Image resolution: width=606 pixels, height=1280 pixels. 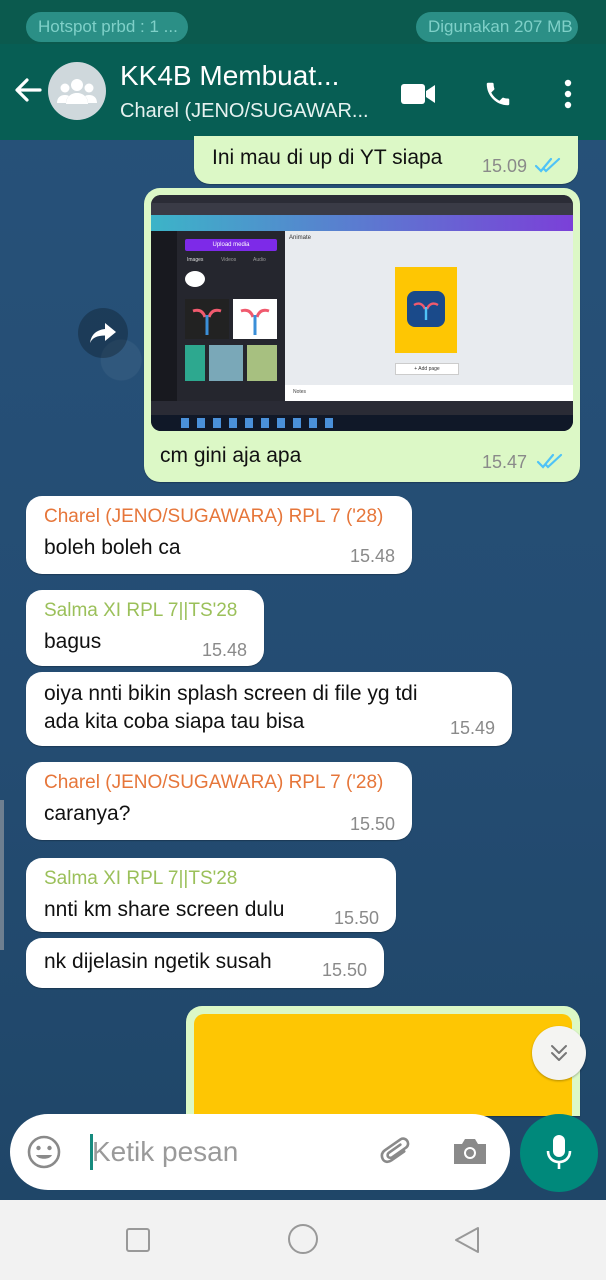 I want to click on message-text: caranya?, so click(x=87, y=813).